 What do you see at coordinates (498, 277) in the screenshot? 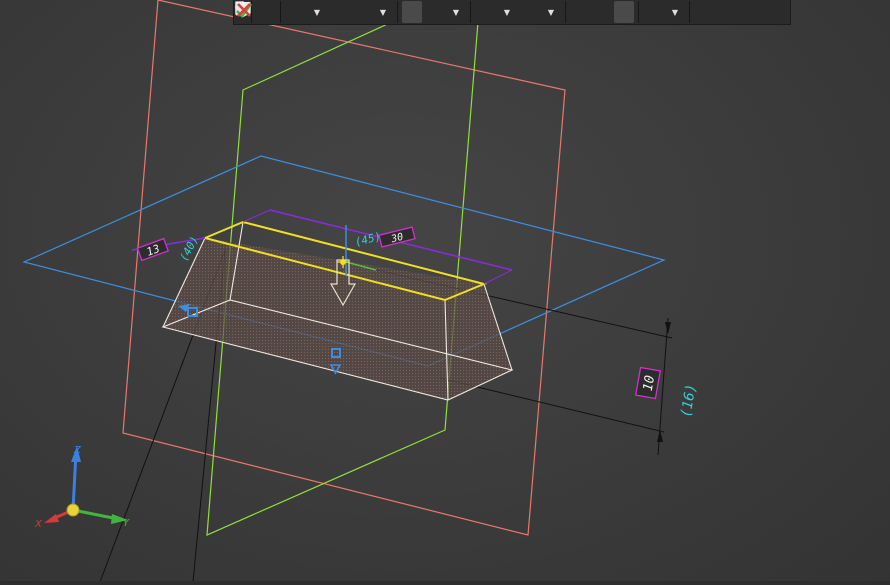
I see `dimension-ext-30-b` at bounding box center [498, 277].